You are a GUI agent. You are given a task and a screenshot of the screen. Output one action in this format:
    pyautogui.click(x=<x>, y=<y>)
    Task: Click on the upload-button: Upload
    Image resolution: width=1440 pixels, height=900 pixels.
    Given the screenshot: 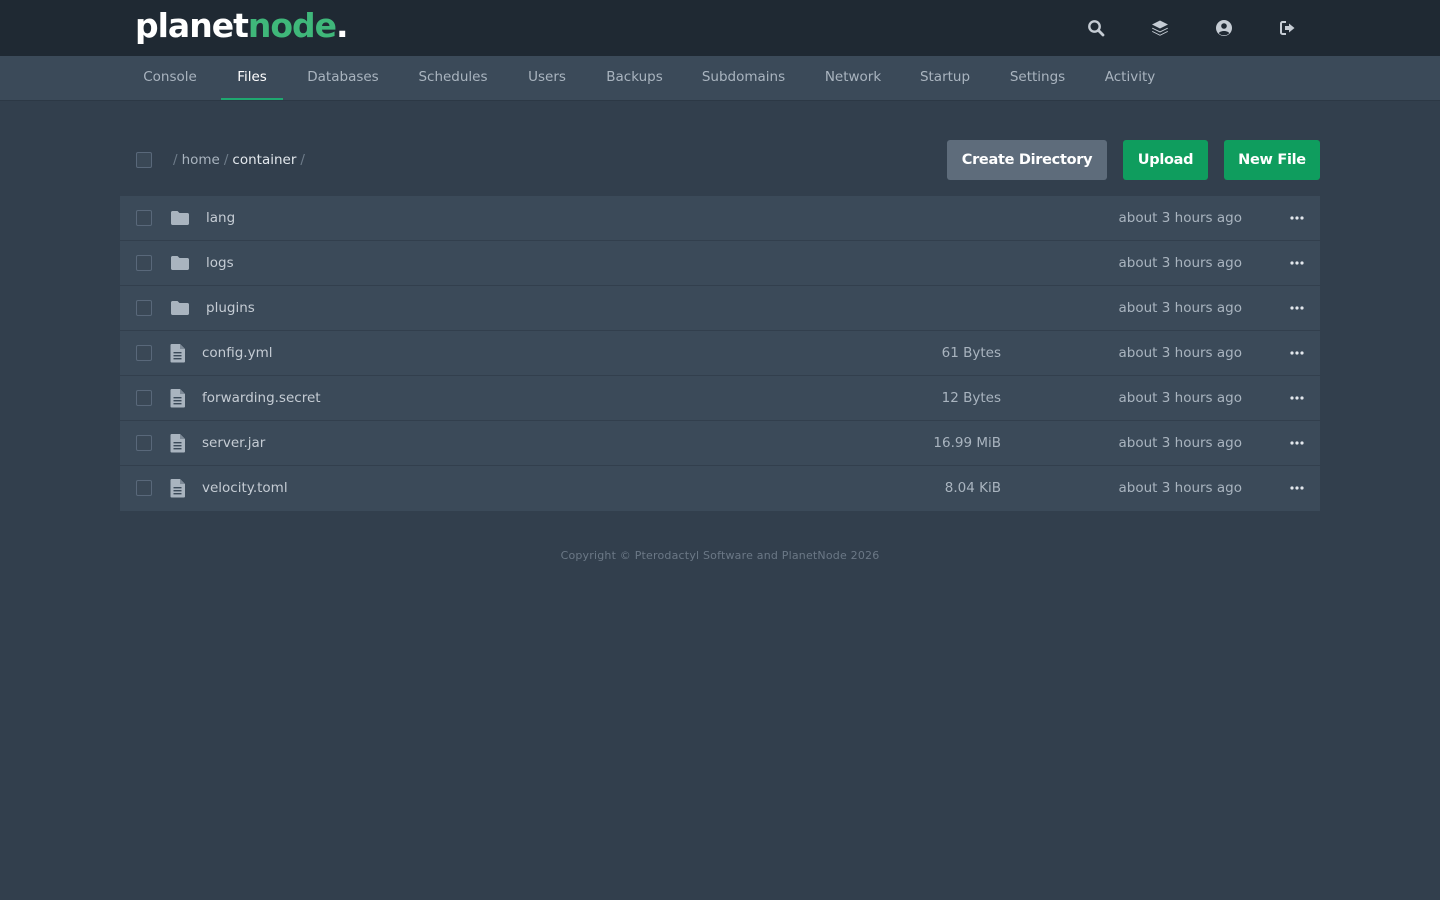 What is the action you would take?
    pyautogui.click(x=1165, y=160)
    